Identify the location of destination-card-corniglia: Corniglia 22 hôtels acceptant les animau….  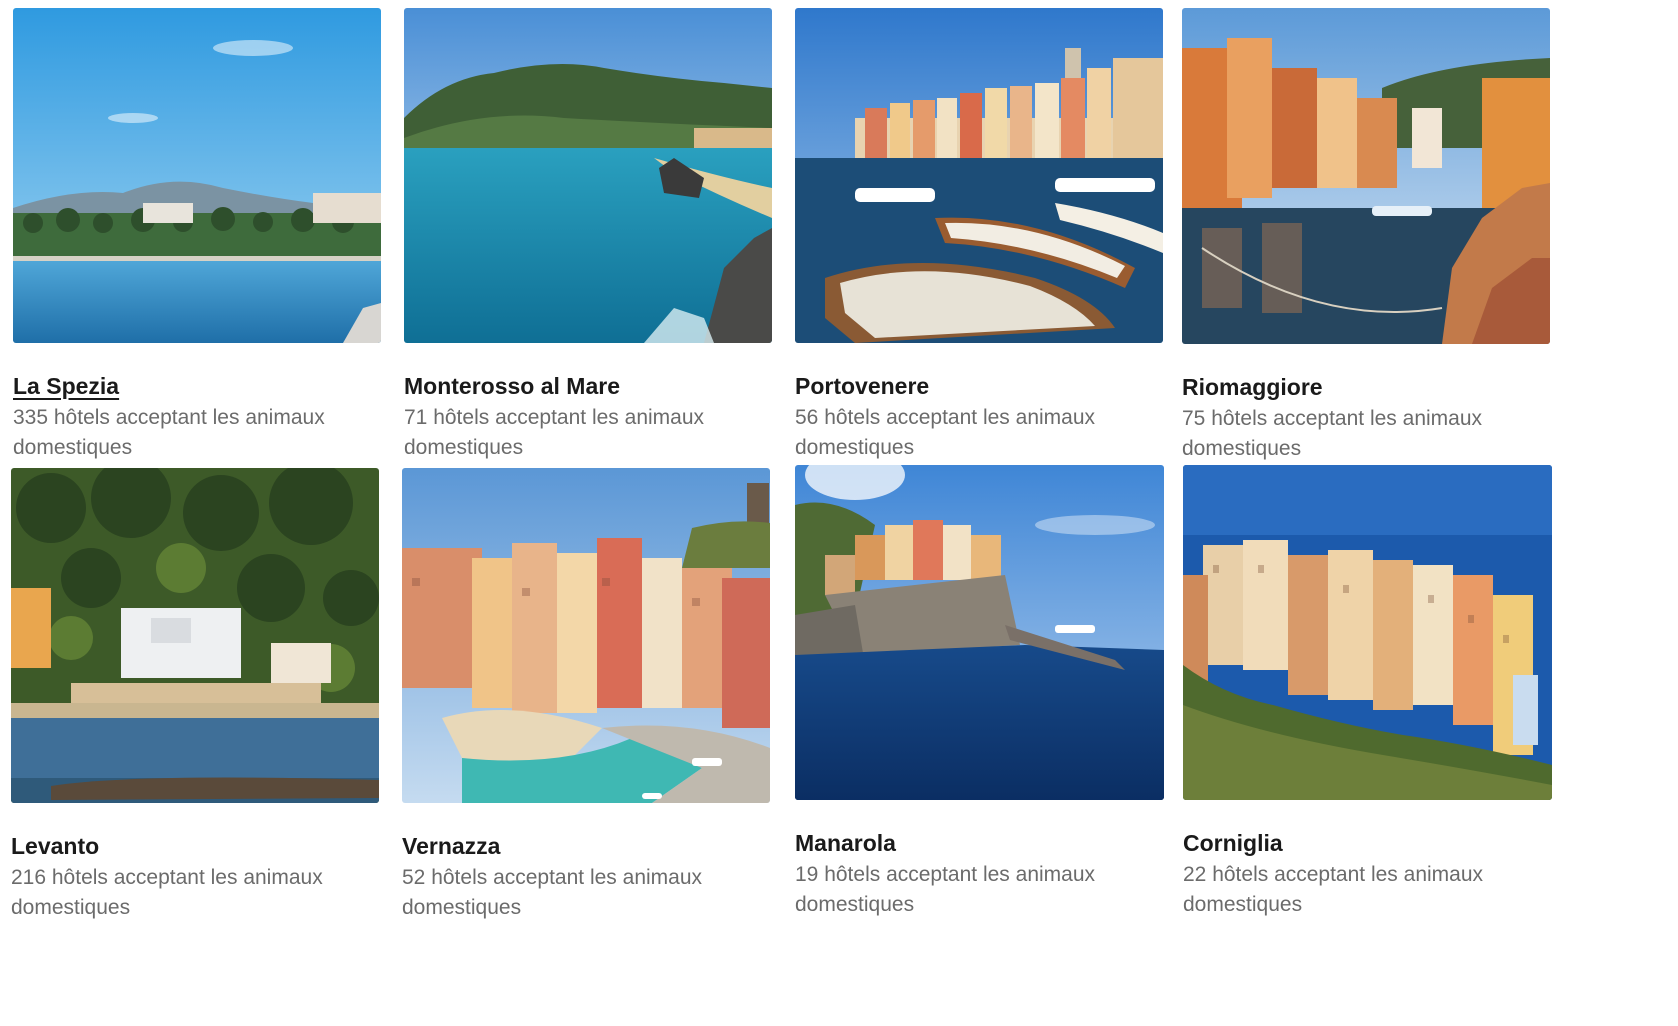
(1367, 692).